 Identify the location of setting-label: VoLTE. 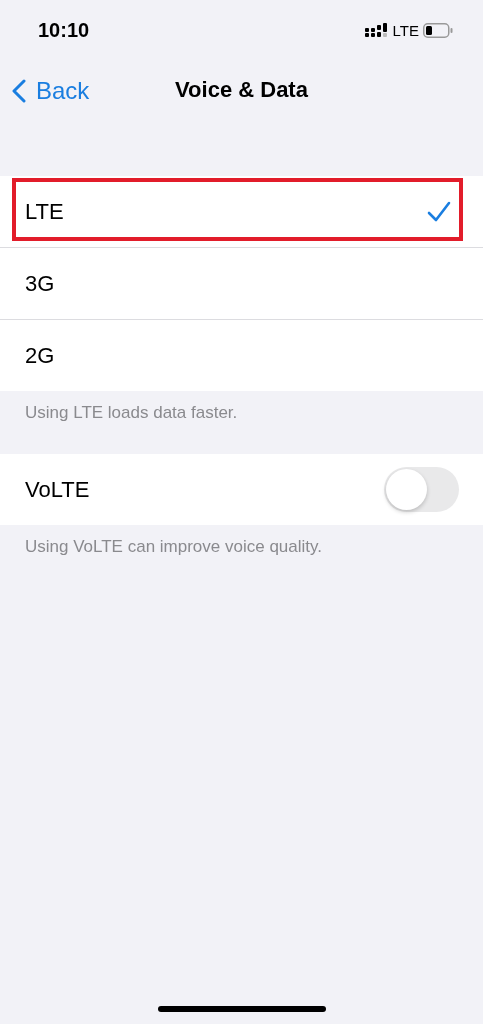
(57, 489).